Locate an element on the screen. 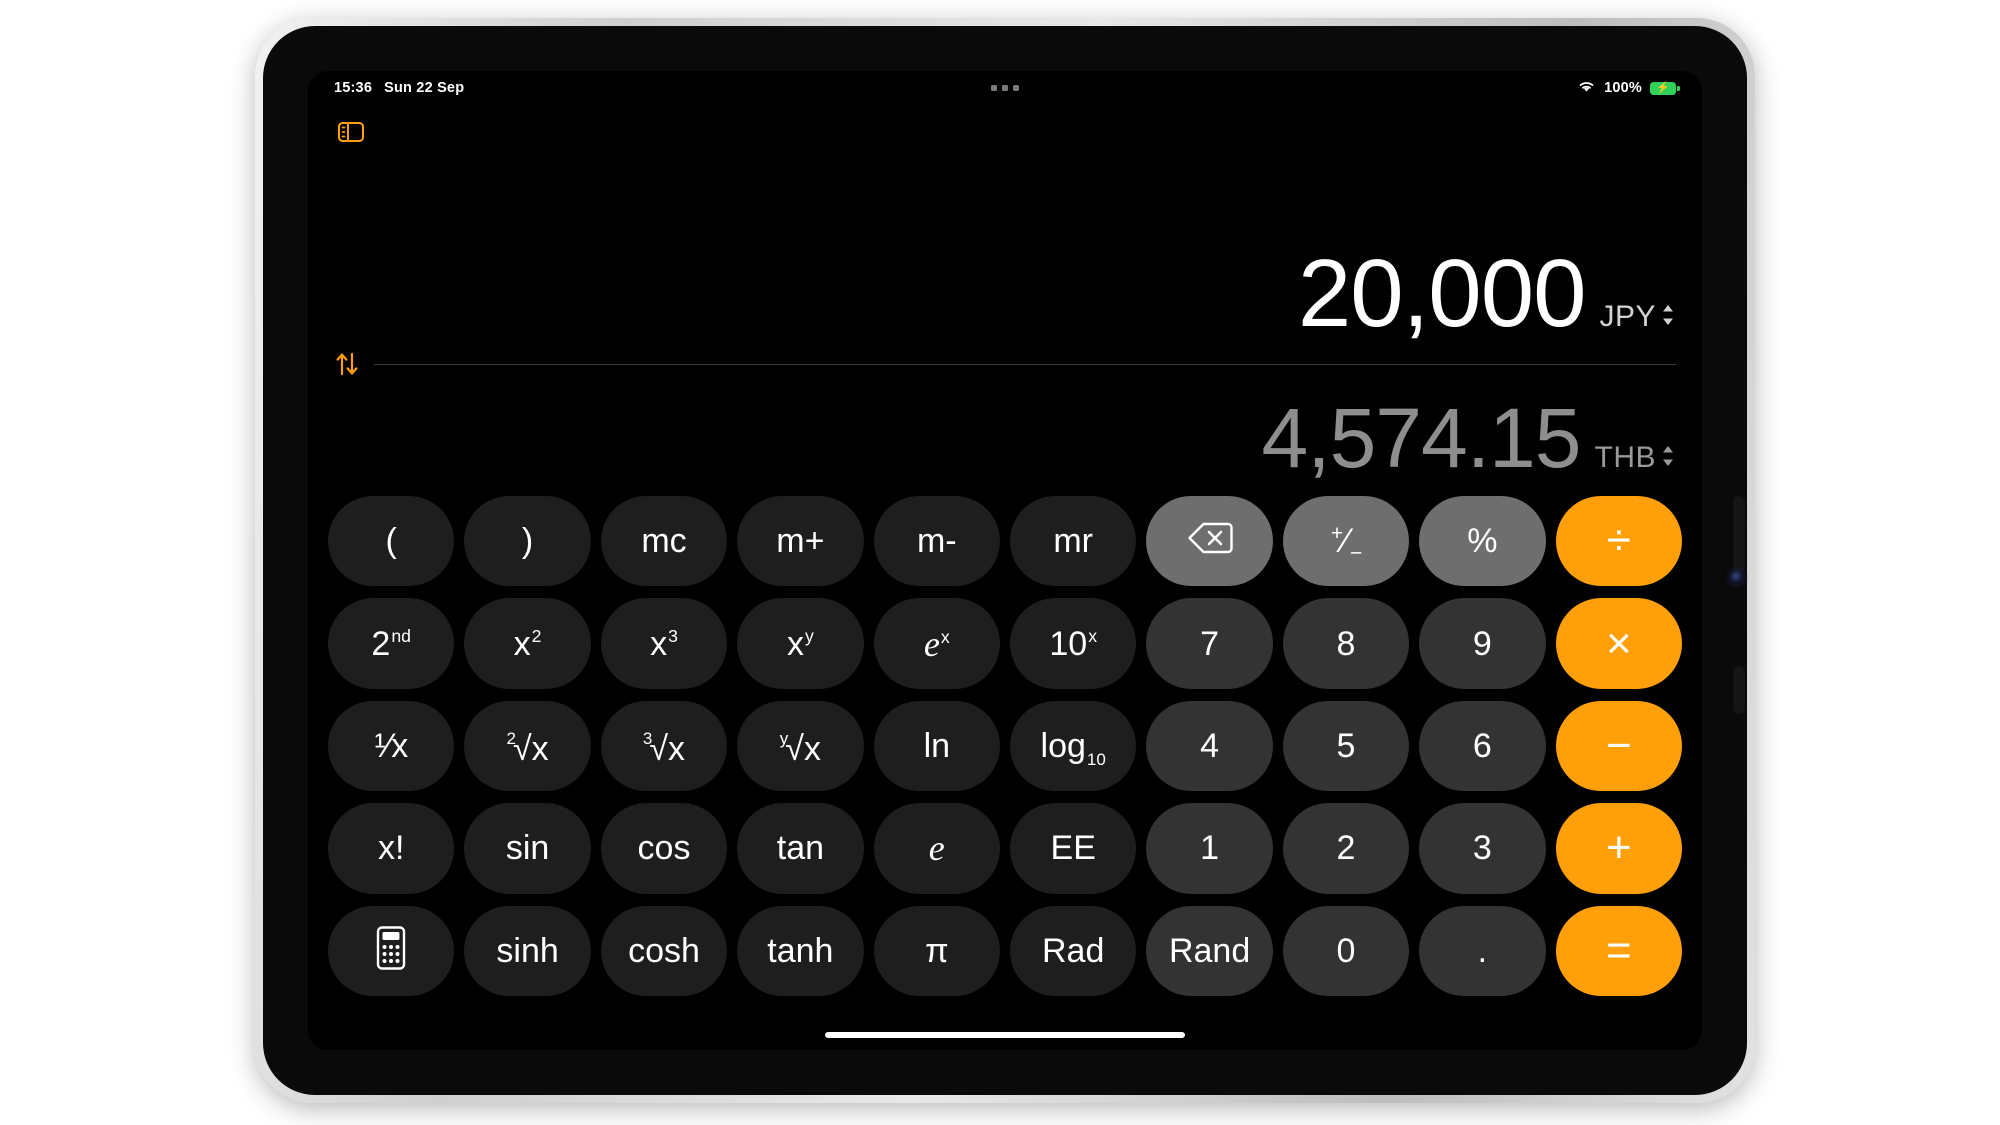 This screenshot has height=1125, width=2000. key-tan: tan is located at coordinates (800, 848).